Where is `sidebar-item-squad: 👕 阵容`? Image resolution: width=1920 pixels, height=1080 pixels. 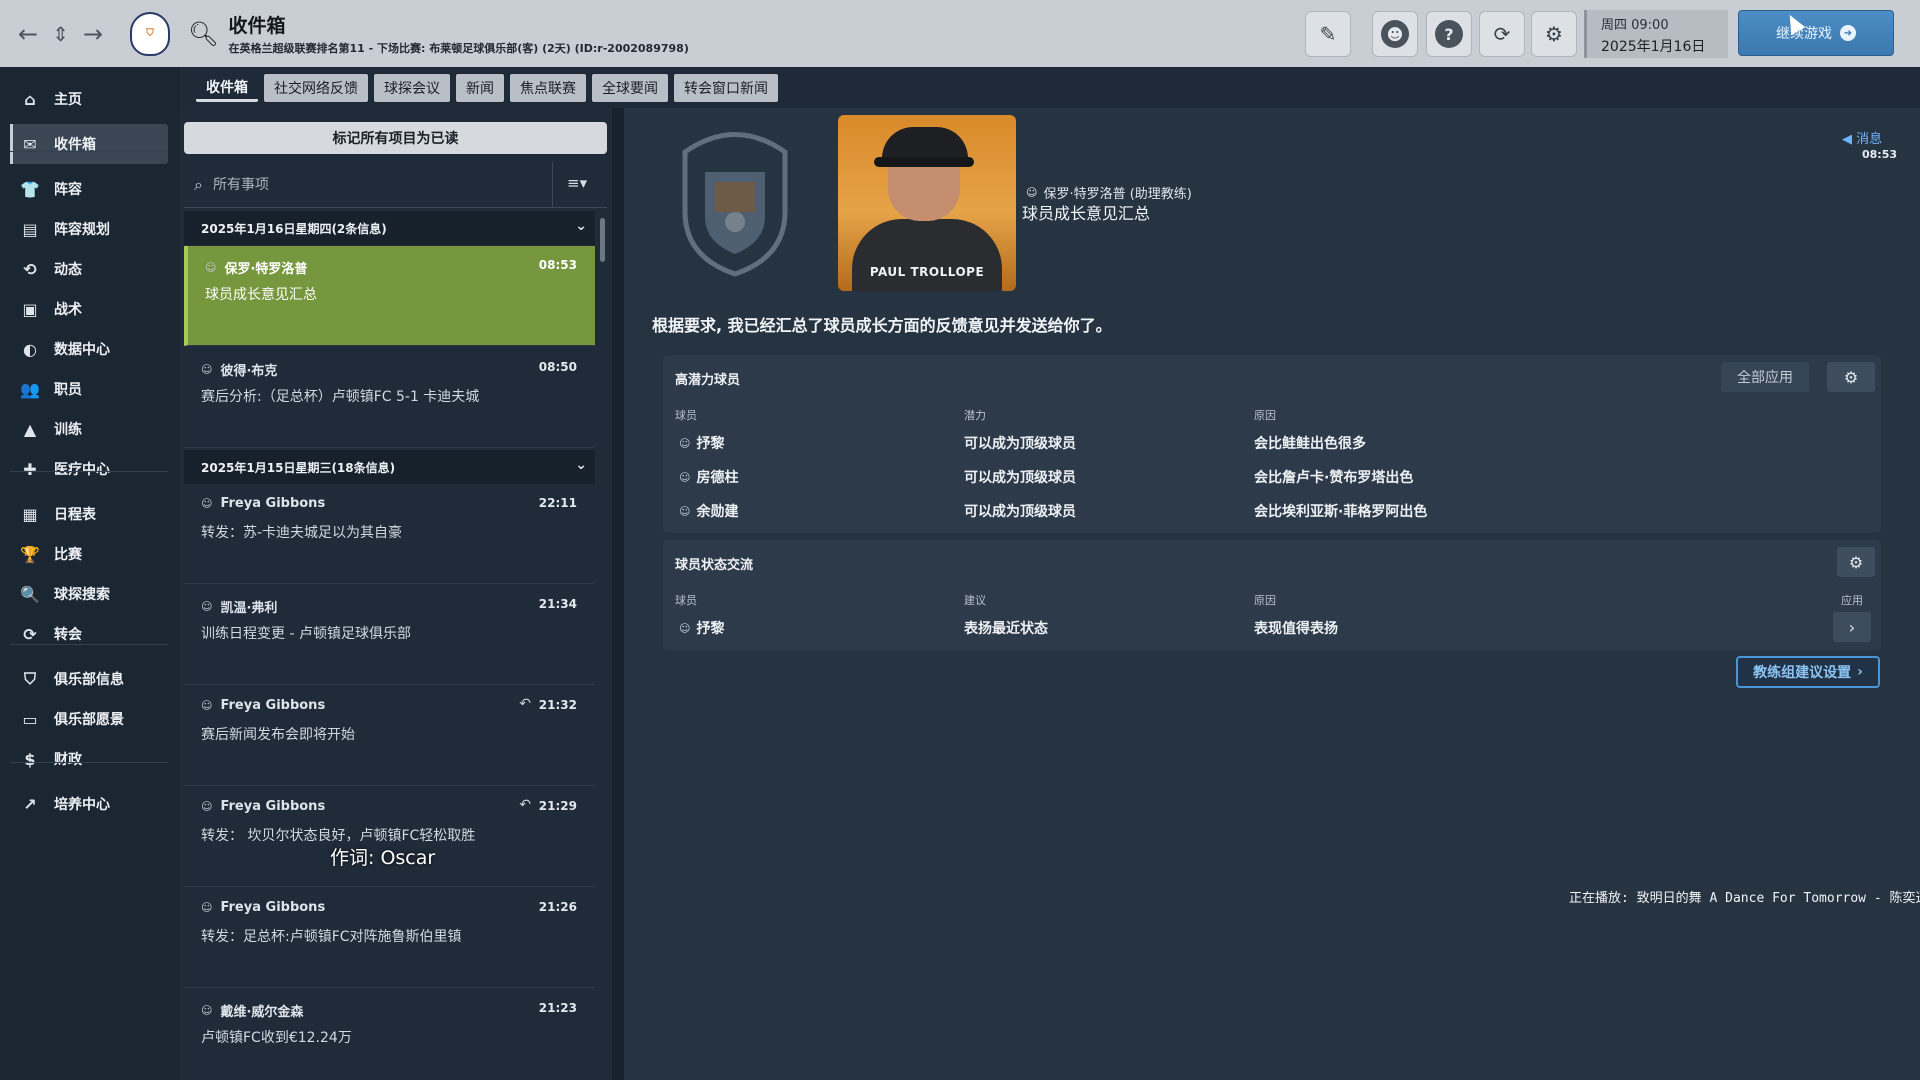
sidebar-item-squad: 👕 阵容 is located at coordinates (89, 189).